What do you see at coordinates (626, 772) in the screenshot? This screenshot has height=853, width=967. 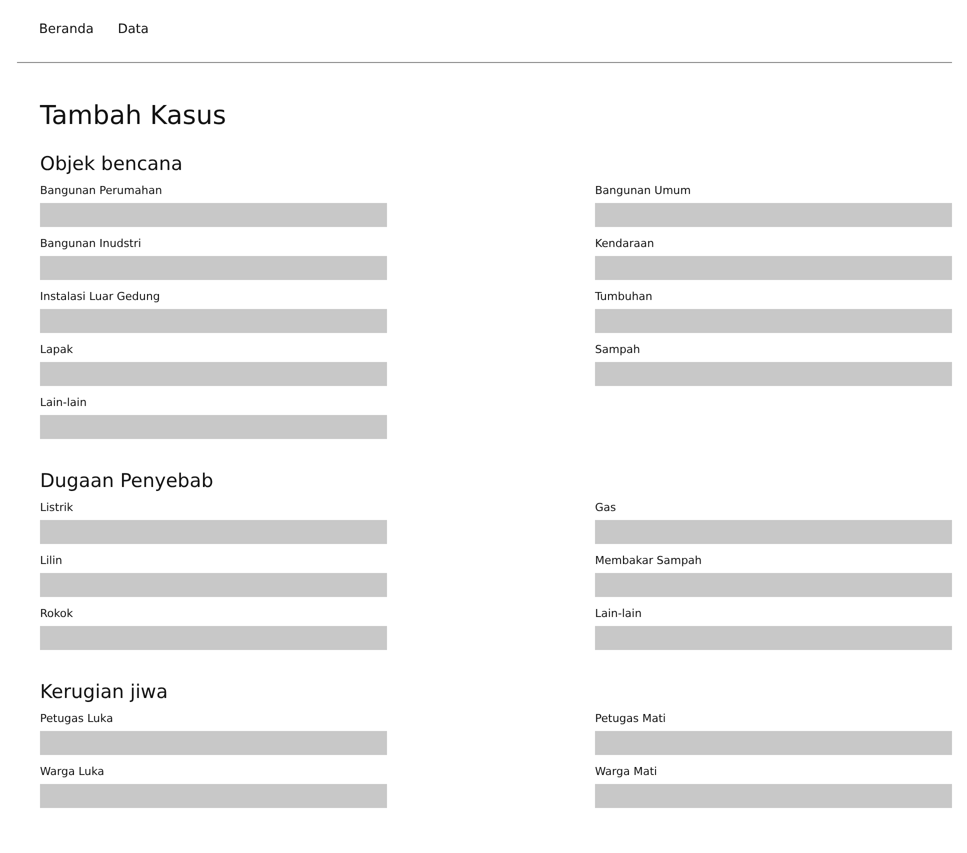 I see `field-label: Warga Mati` at bounding box center [626, 772].